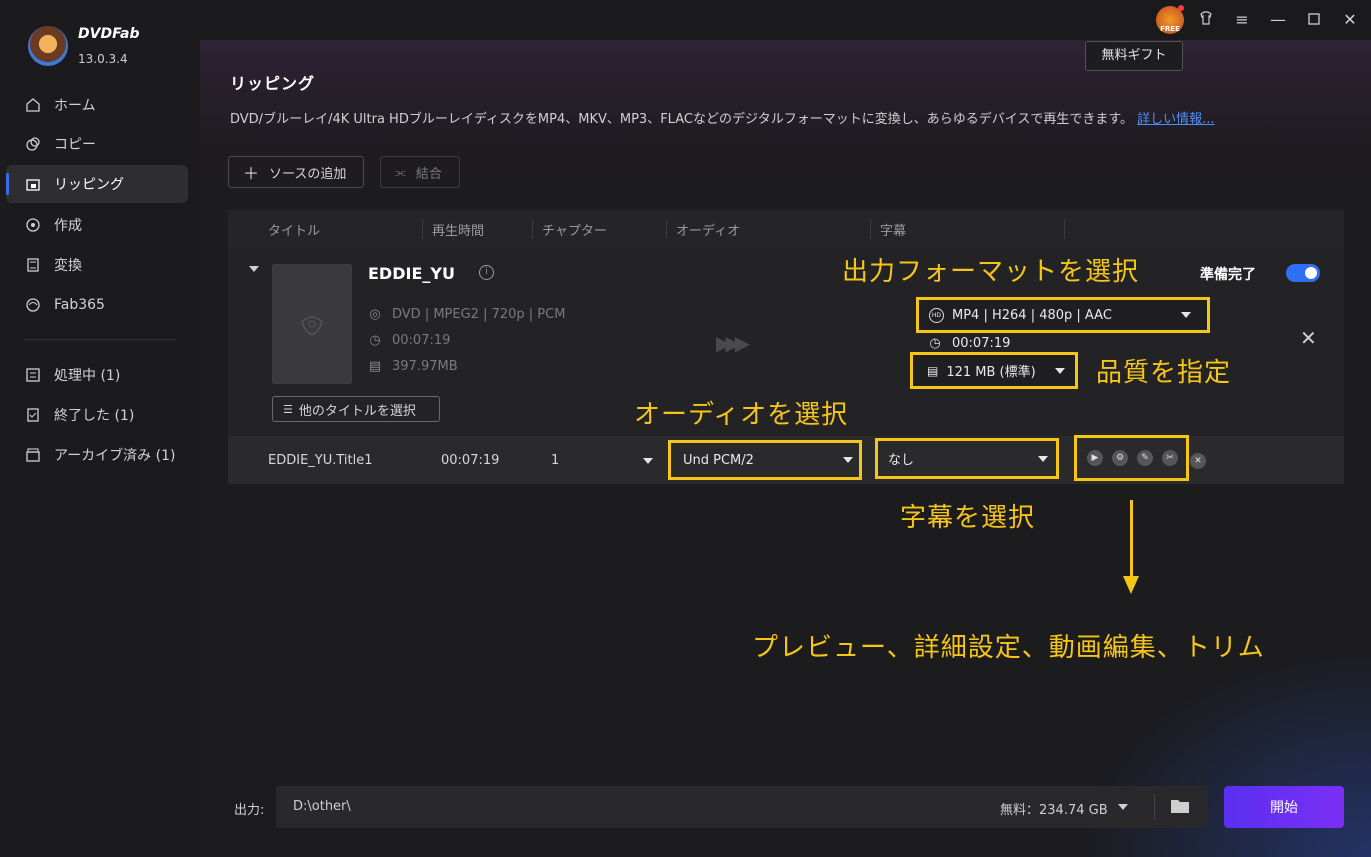 This screenshot has height=857, width=1371. Describe the element at coordinates (97, 415) in the screenshot. I see `sidebar-item-finished: 終了した (1)` at that location.